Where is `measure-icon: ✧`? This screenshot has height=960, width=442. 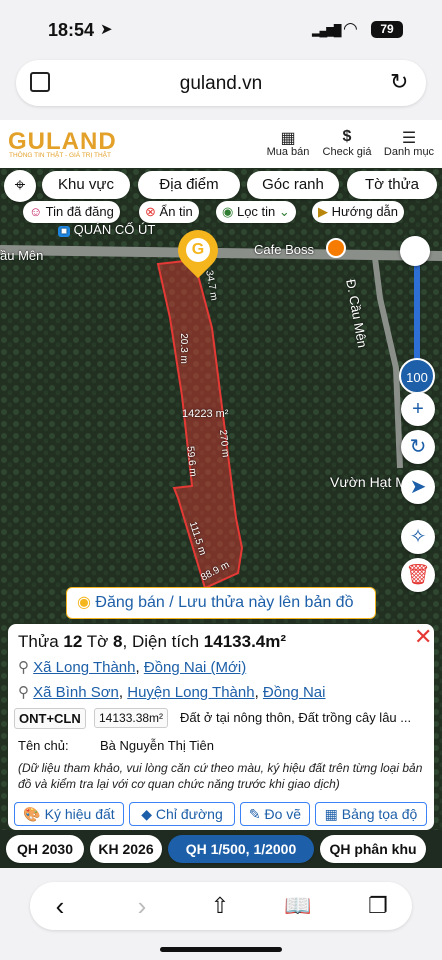 measure-icon: ✧ is located at coordinates (418, 537).